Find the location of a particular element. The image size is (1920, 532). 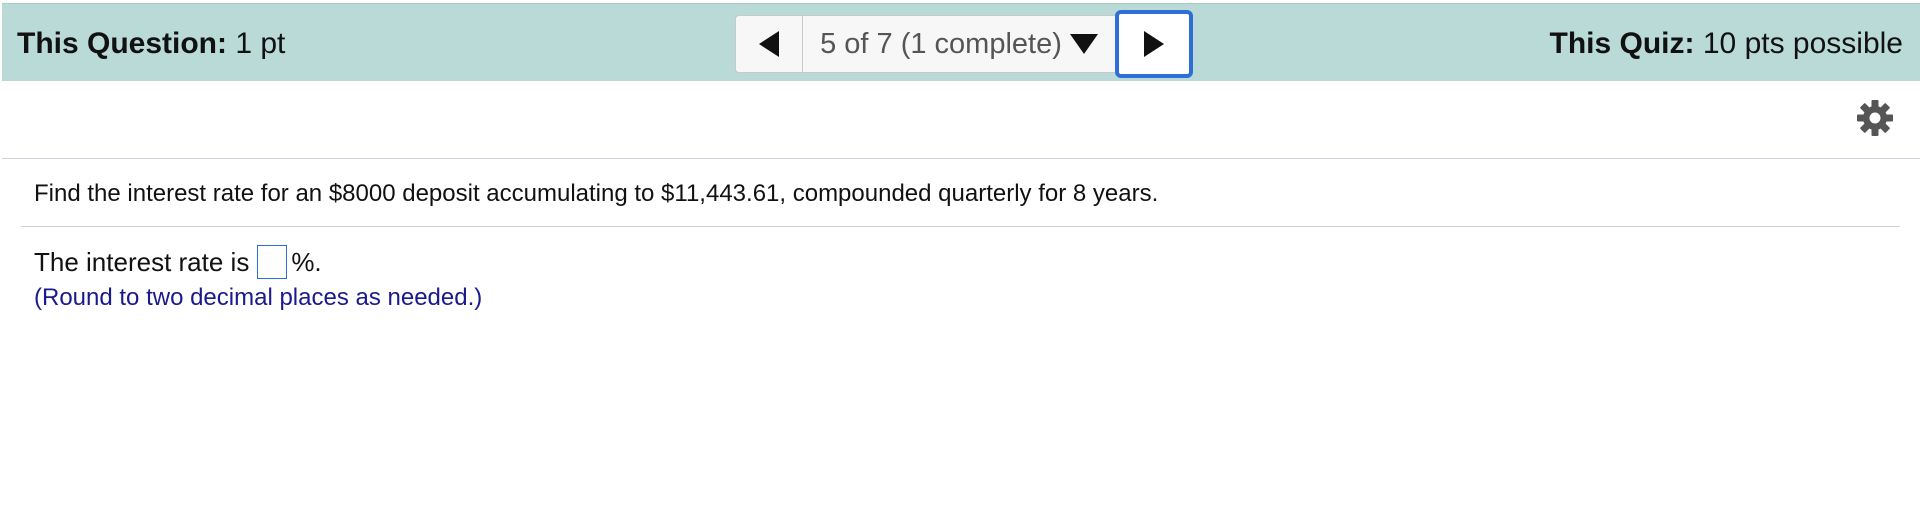

quiz-points-label: This Quiz: is located at coordinates (1622, 43).